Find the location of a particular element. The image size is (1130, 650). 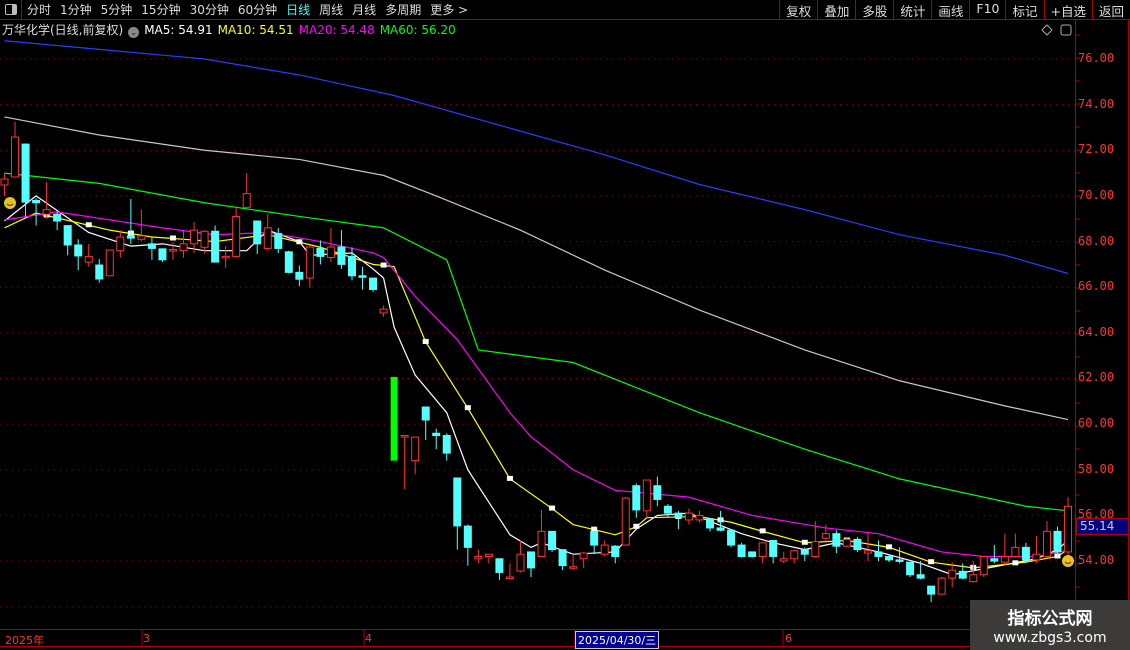

date-label-april: 4 is located at coordinates (368, 638).